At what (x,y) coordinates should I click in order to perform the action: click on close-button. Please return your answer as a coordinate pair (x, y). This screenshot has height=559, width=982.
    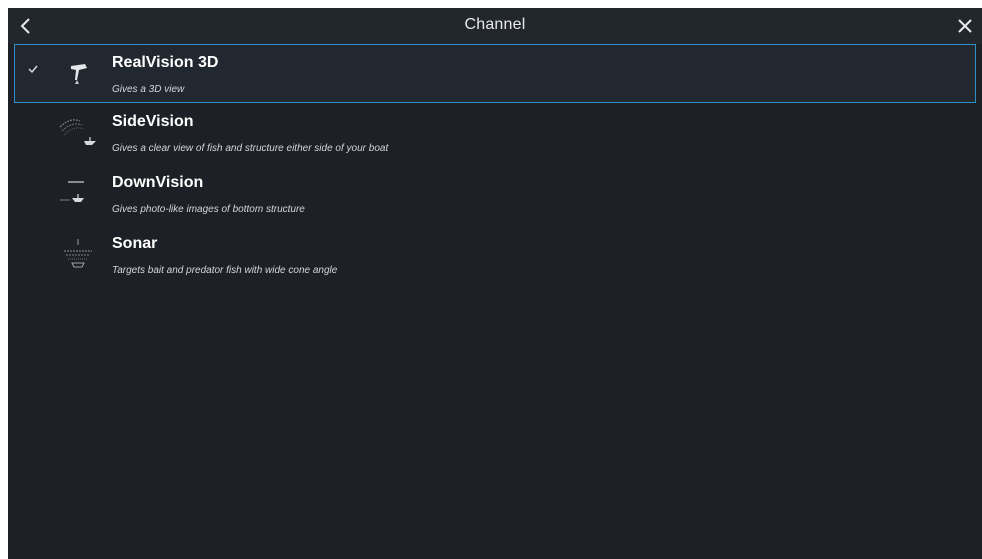
    Looking at the image, I should click on (965, 26).